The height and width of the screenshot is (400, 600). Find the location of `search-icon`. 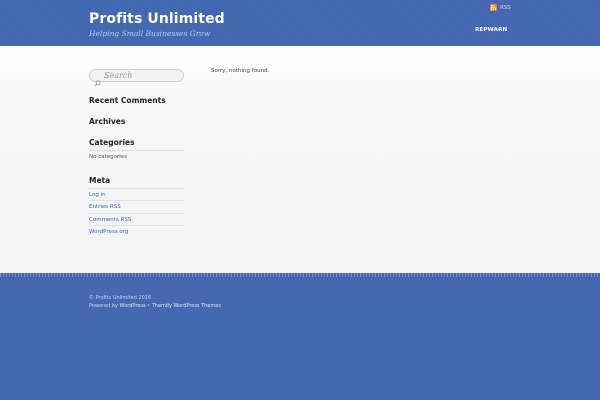

search-icon is located at coordinates (97, 79).